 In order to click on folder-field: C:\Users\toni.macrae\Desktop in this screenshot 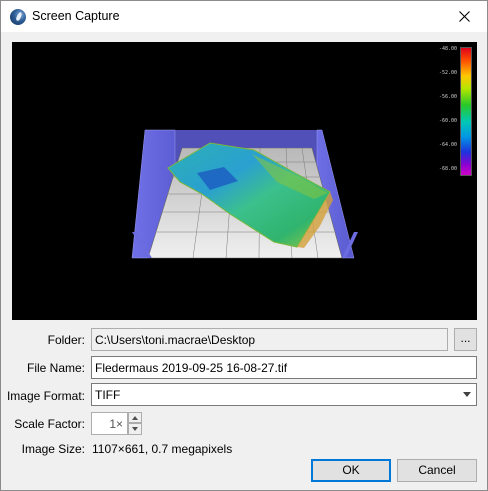, I will do `click(269, 339)`.